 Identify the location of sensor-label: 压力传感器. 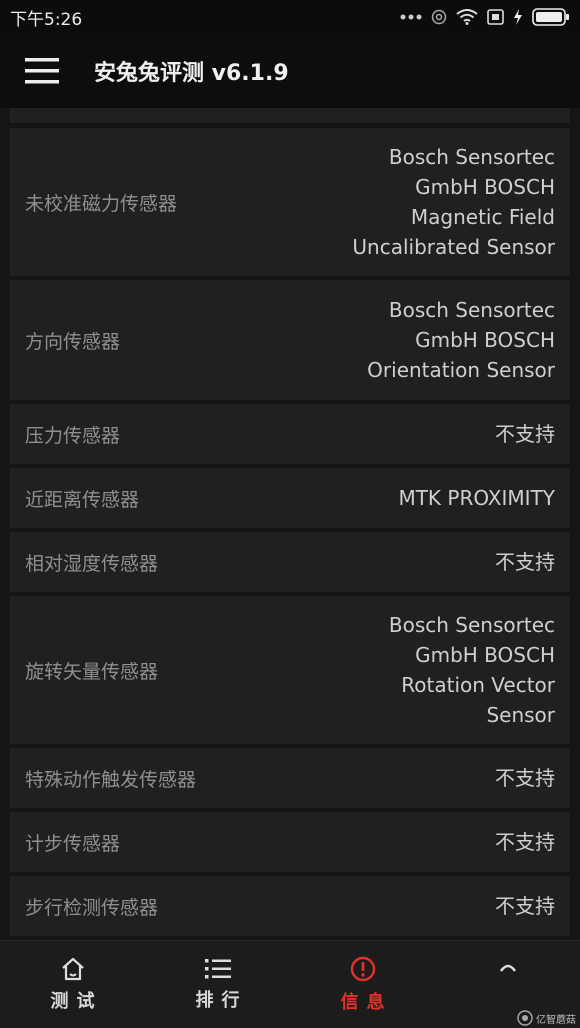
(73, 435).